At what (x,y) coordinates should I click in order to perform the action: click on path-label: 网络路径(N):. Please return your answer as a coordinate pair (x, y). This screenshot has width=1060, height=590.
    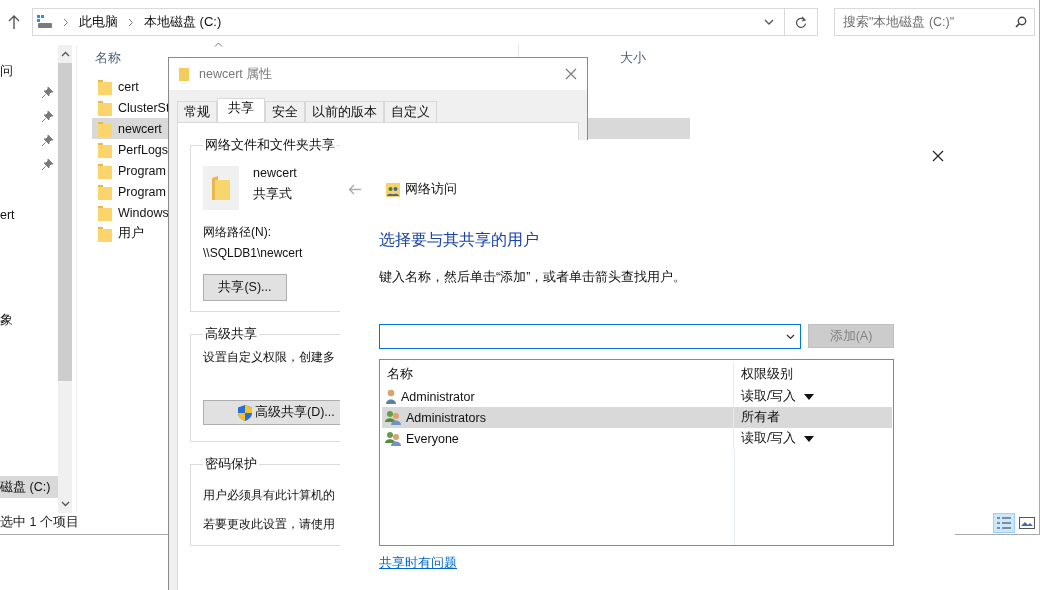
    Looking at the image, I should click on (237, 232).